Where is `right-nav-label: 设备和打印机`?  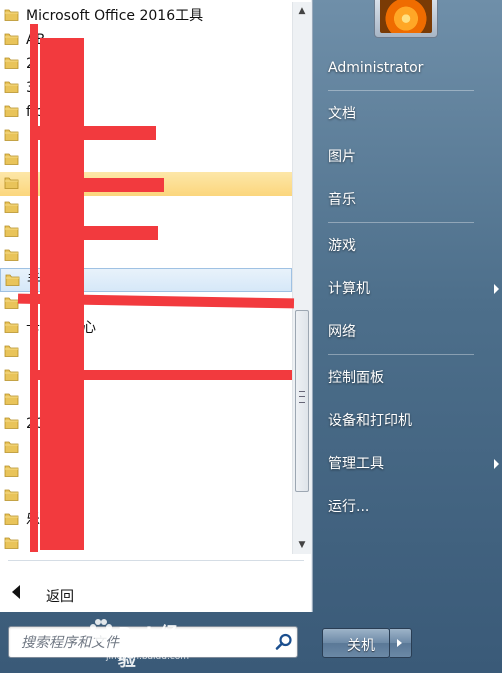
right-nav-label: 设备和打印机 is located at coordinates (370, 421).